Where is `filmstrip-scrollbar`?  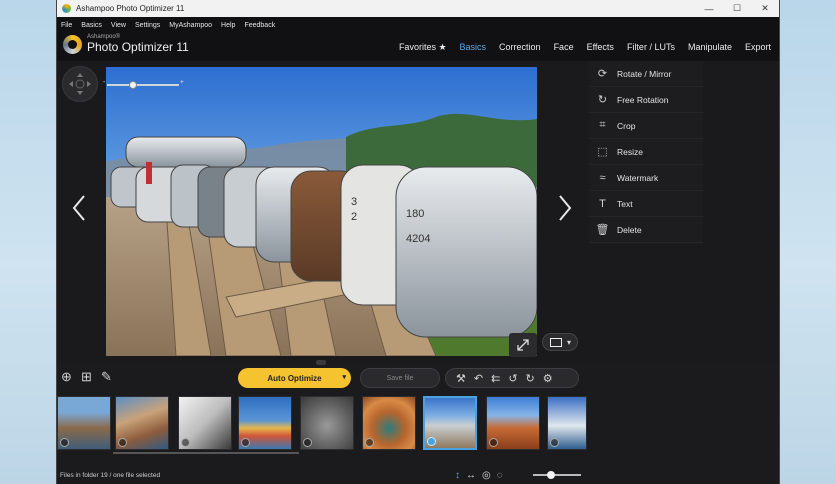 filmstrip-scrollbar is located at coordinates (206, 453).